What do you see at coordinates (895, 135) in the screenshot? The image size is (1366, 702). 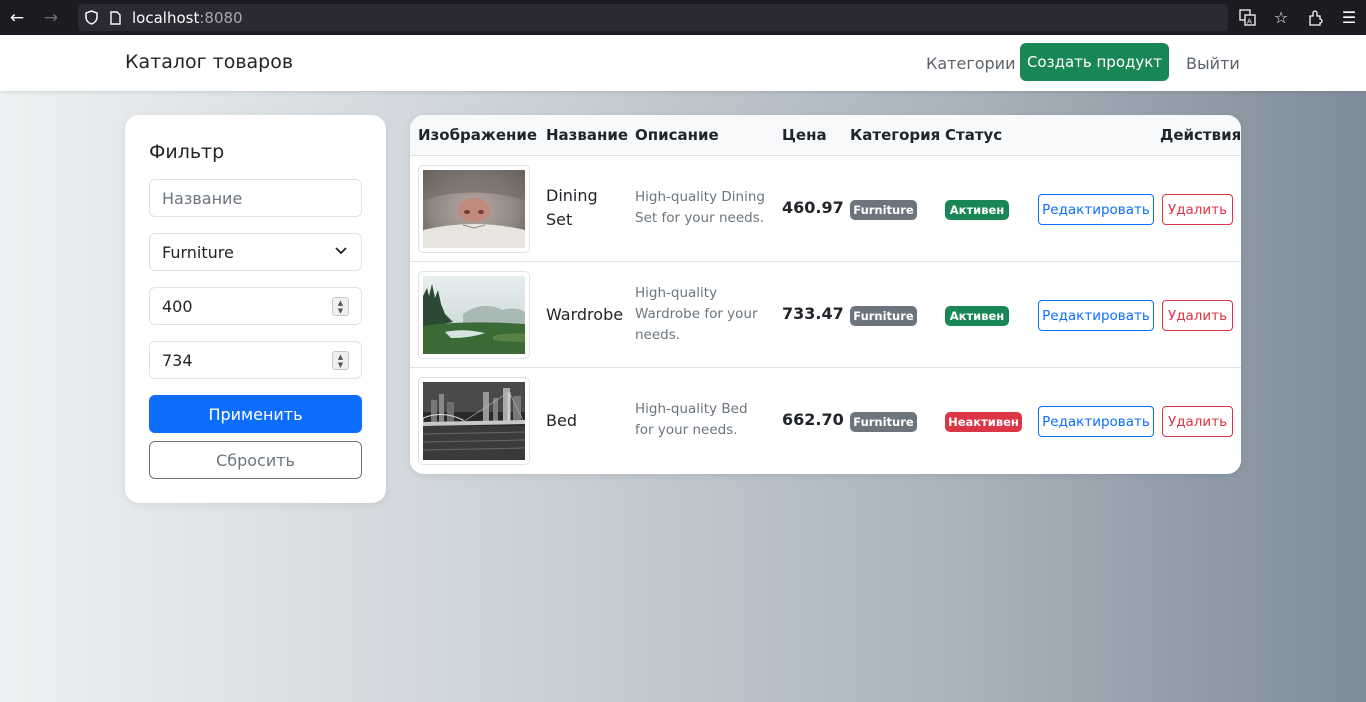 I see `header-category: Категория` at bounding box center [895, 135].